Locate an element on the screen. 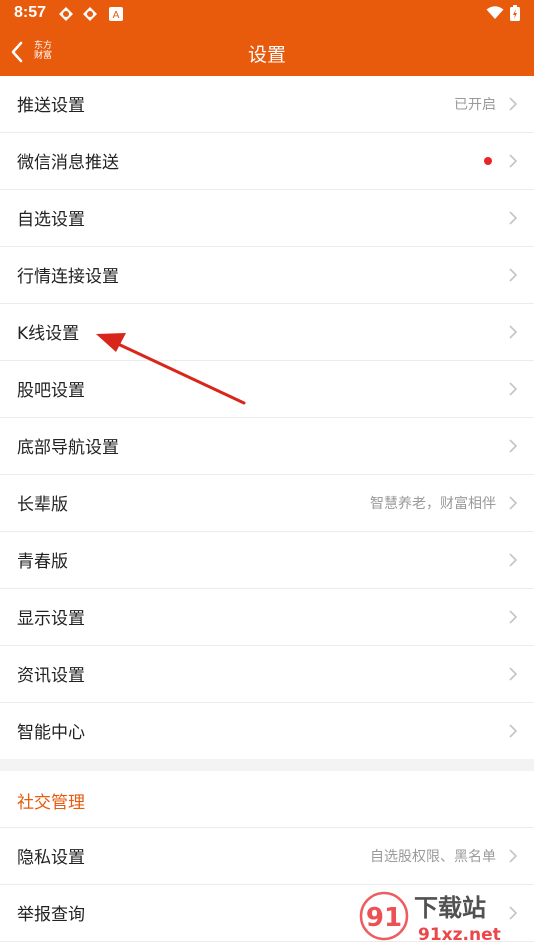  row-value: 已开启 is located at coordinates (475, 105).